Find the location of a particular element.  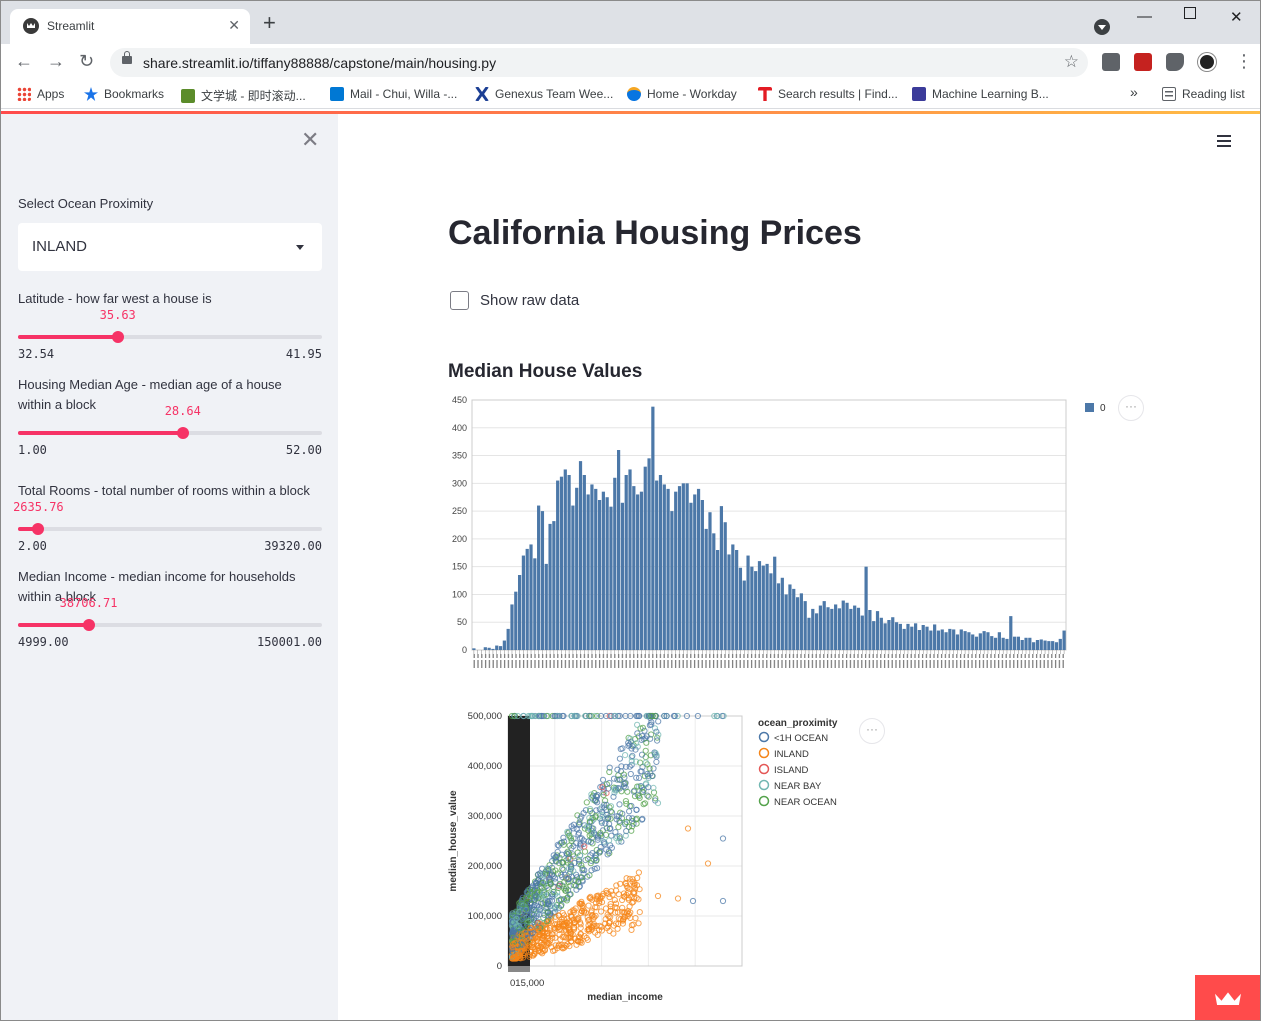

ocean-proximity-select: INLAND is located at coordinates (170, 247).